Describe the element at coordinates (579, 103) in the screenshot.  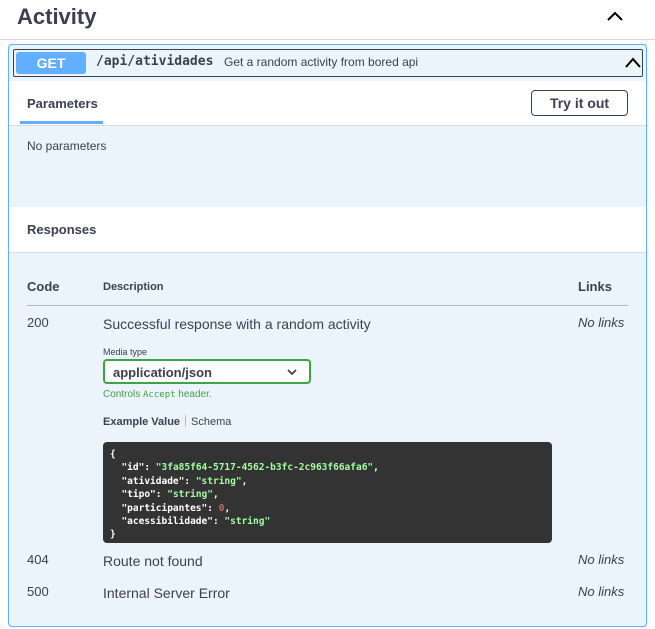
I see `try-it-out-button: Try it out` at that location.